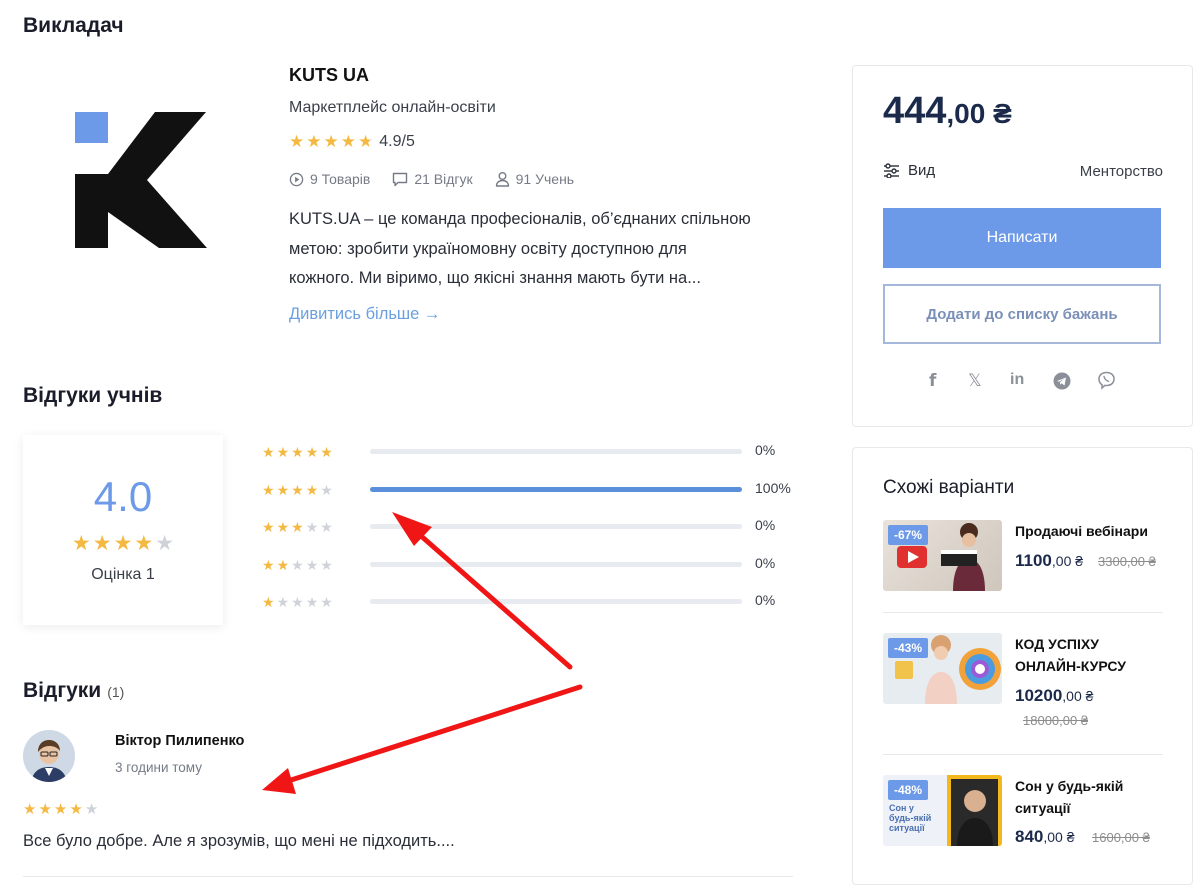 The width and height of the screenshot is (1197, 889). Describe the element at coordinates (1106, 383) in the screenshot. I see `viber-icon` at that location.